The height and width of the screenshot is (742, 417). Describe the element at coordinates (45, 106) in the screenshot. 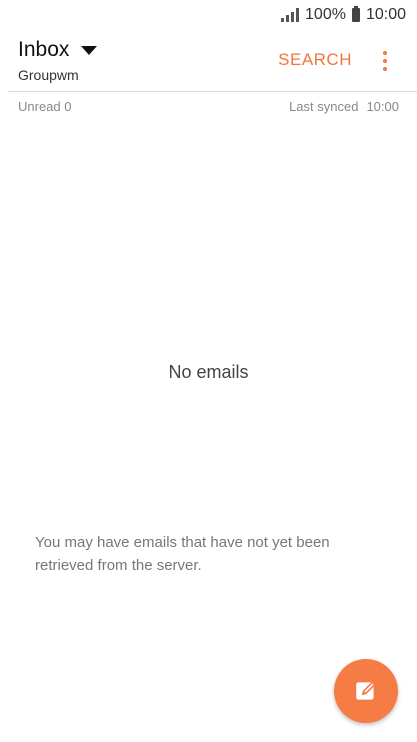

I see `unread-count: Unread 0` at that location.